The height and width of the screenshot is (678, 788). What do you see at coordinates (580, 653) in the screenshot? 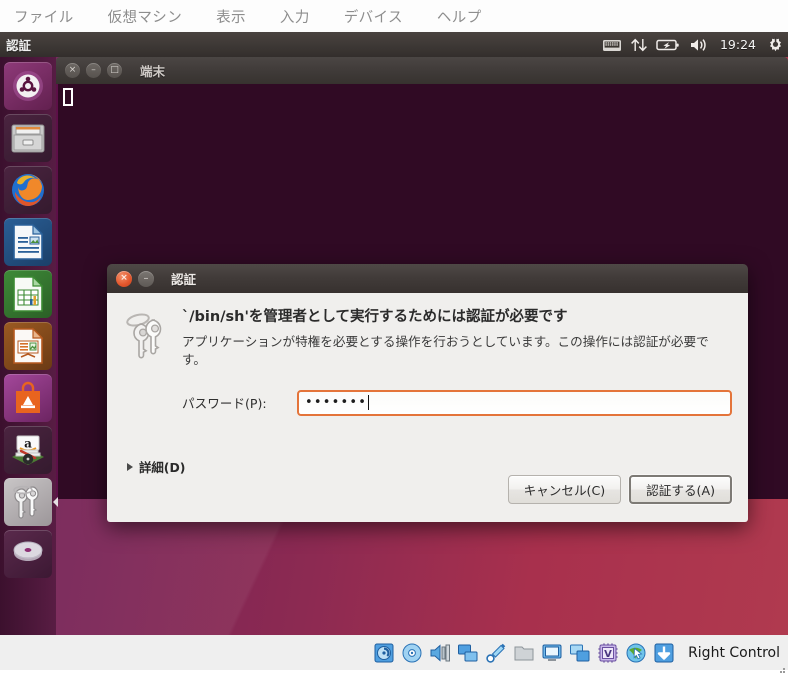
I see `screen-capture-icon` at bounding box center [580, 653].